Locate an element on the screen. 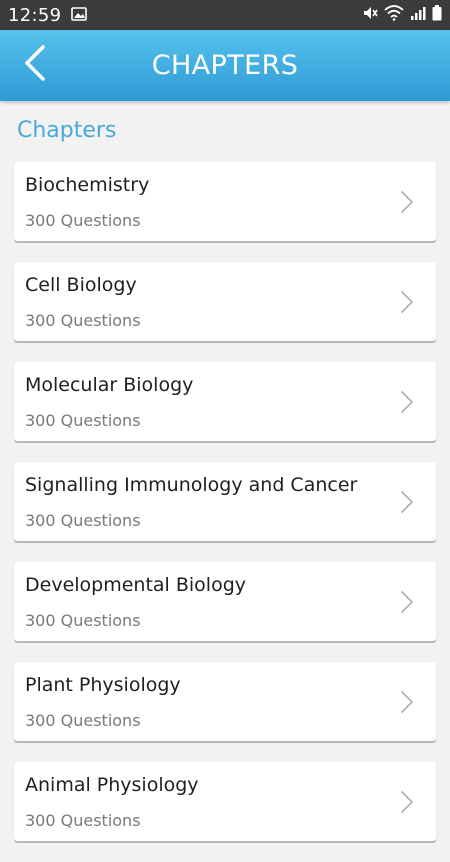  chapter-title: Molecular Biology is located at coordinates (109, 385).